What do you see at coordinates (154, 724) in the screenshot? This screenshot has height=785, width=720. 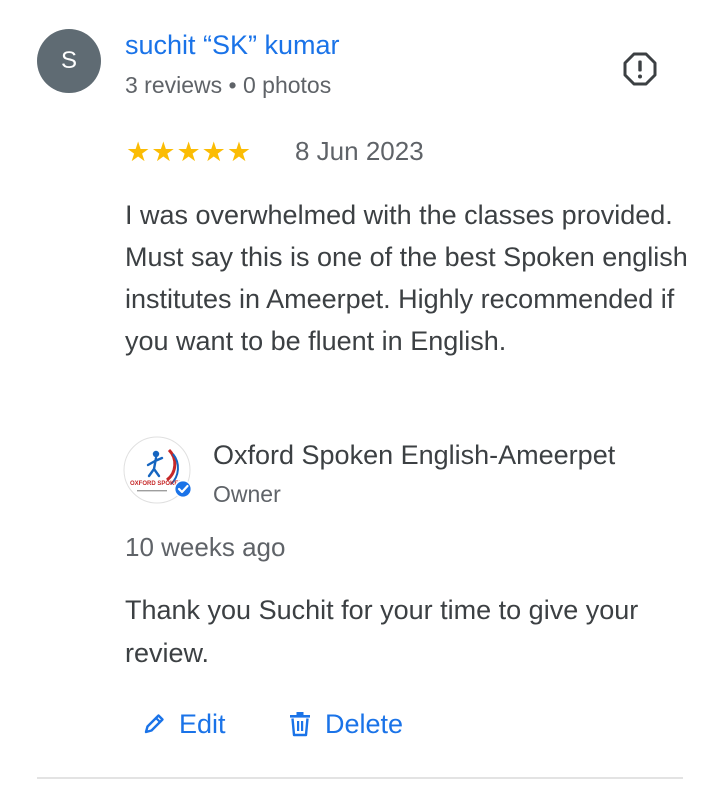 I see `pencil-icon` at bounding box center [154, 724].